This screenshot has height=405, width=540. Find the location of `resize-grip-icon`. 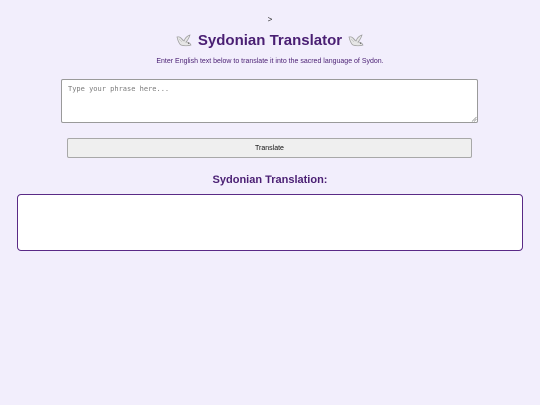

resize-grip-icon is located at coordinates (474, 119).